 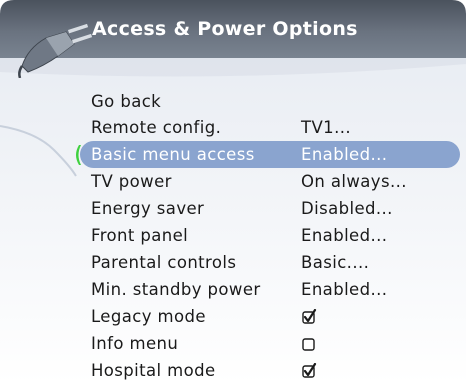 I want to click on menu-item-legacy-mode: Legacy mode, so click(x=233, y=316).